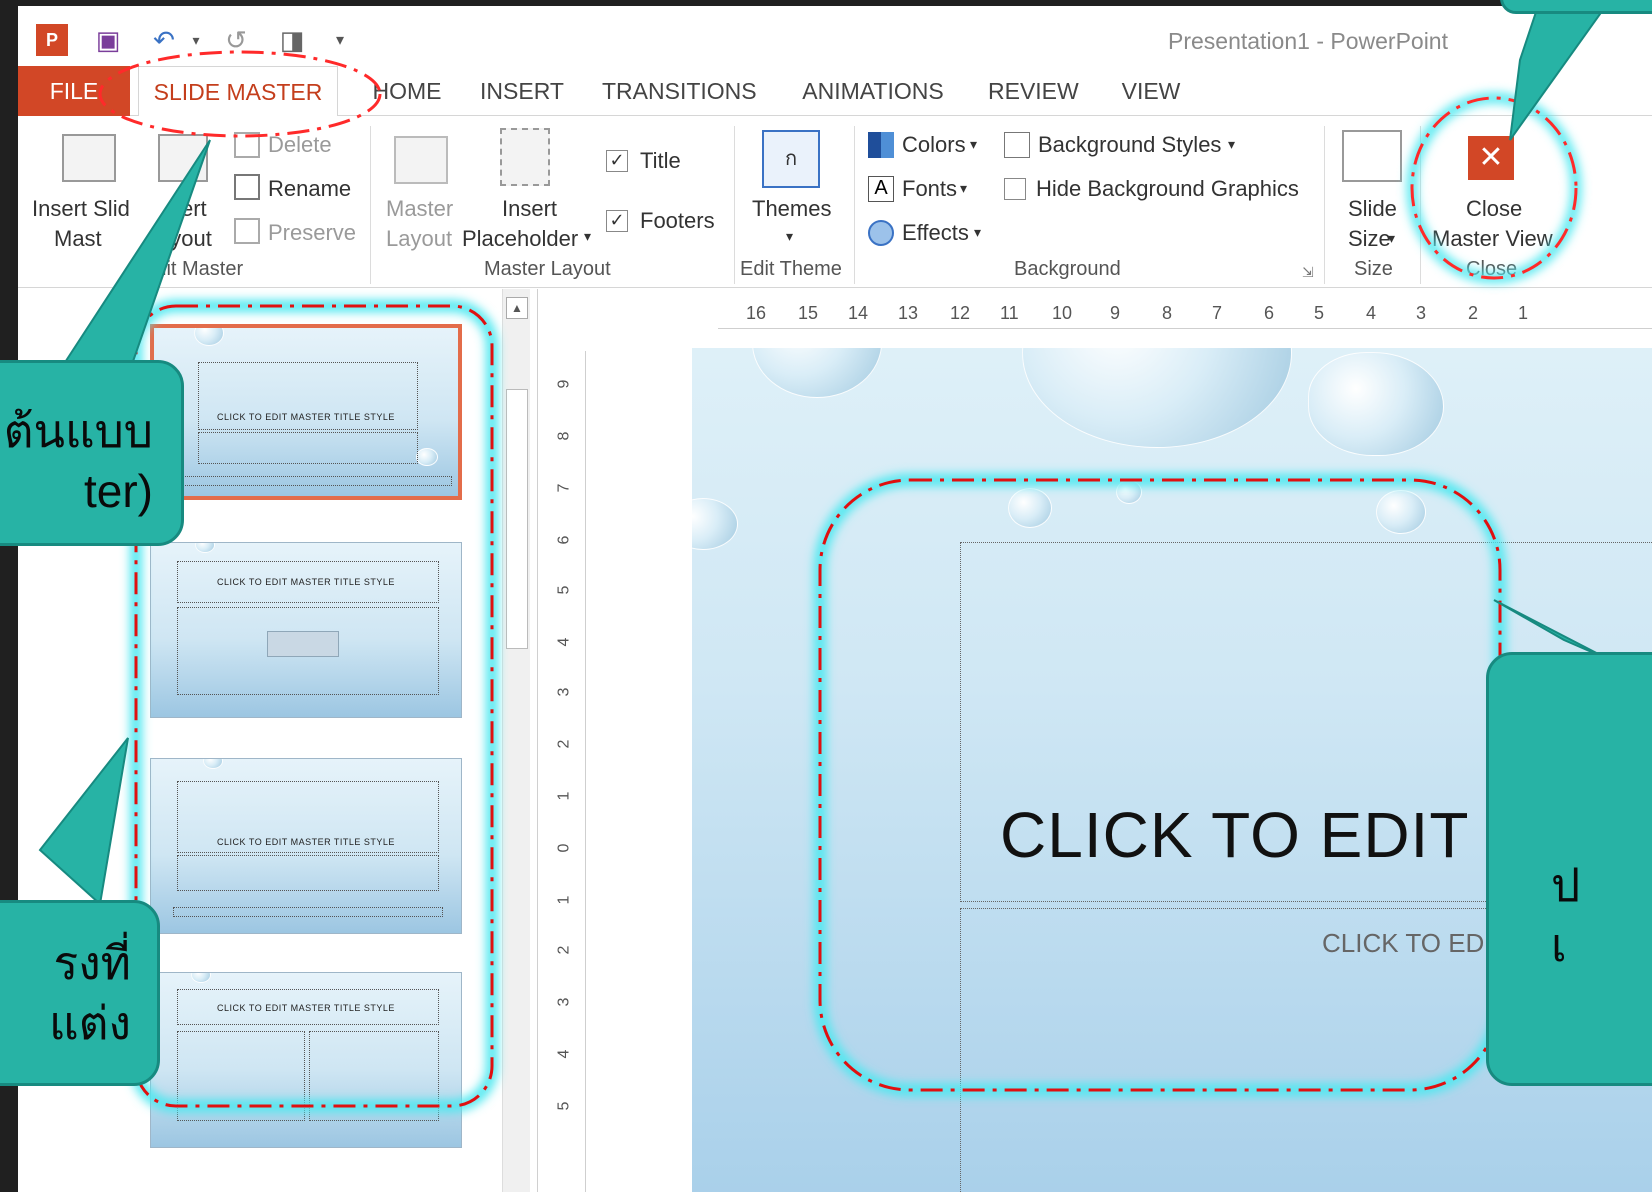 This screenshot has height=1192, width=1652. What do you see at coordinates (1576, 7) in the screenshot?
I see `callout-close` at bounding box center [1576, 7].